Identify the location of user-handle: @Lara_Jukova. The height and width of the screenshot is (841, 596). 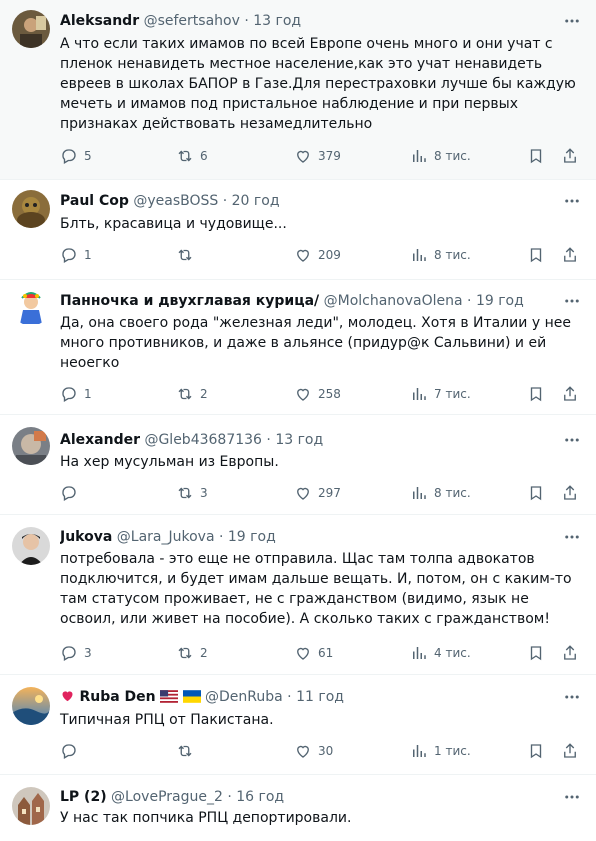
(166, 537).